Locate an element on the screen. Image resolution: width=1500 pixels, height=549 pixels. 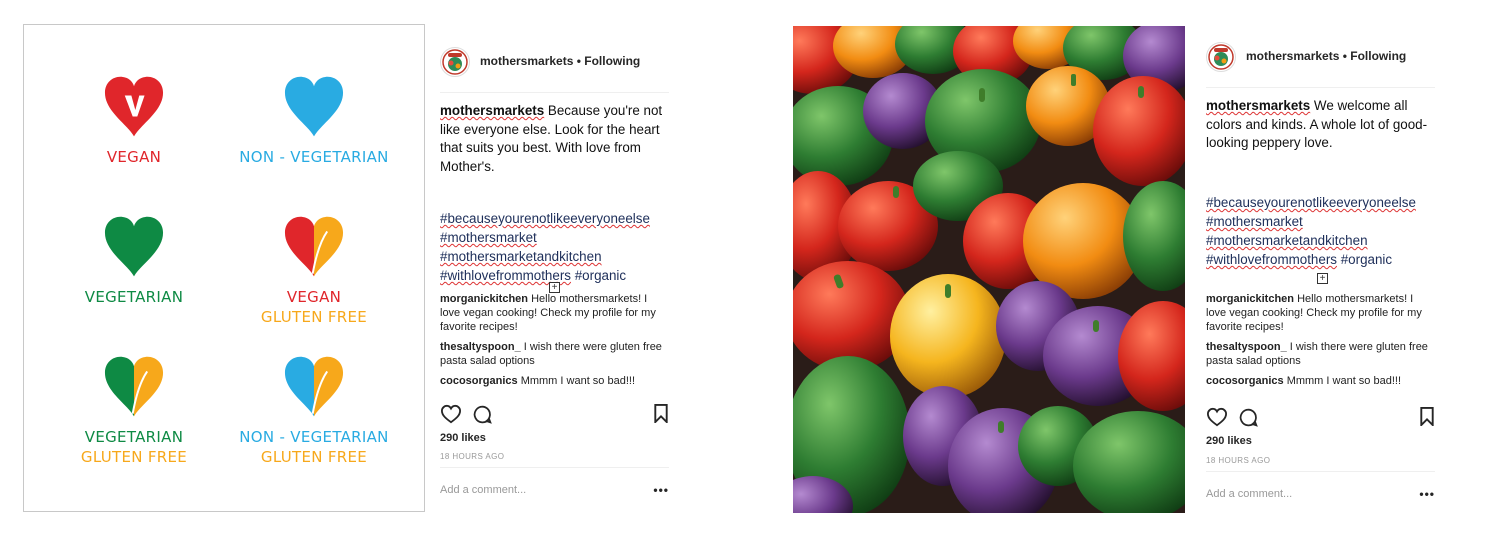
plus-box-icon: + is located at coordinates (1322, 278).